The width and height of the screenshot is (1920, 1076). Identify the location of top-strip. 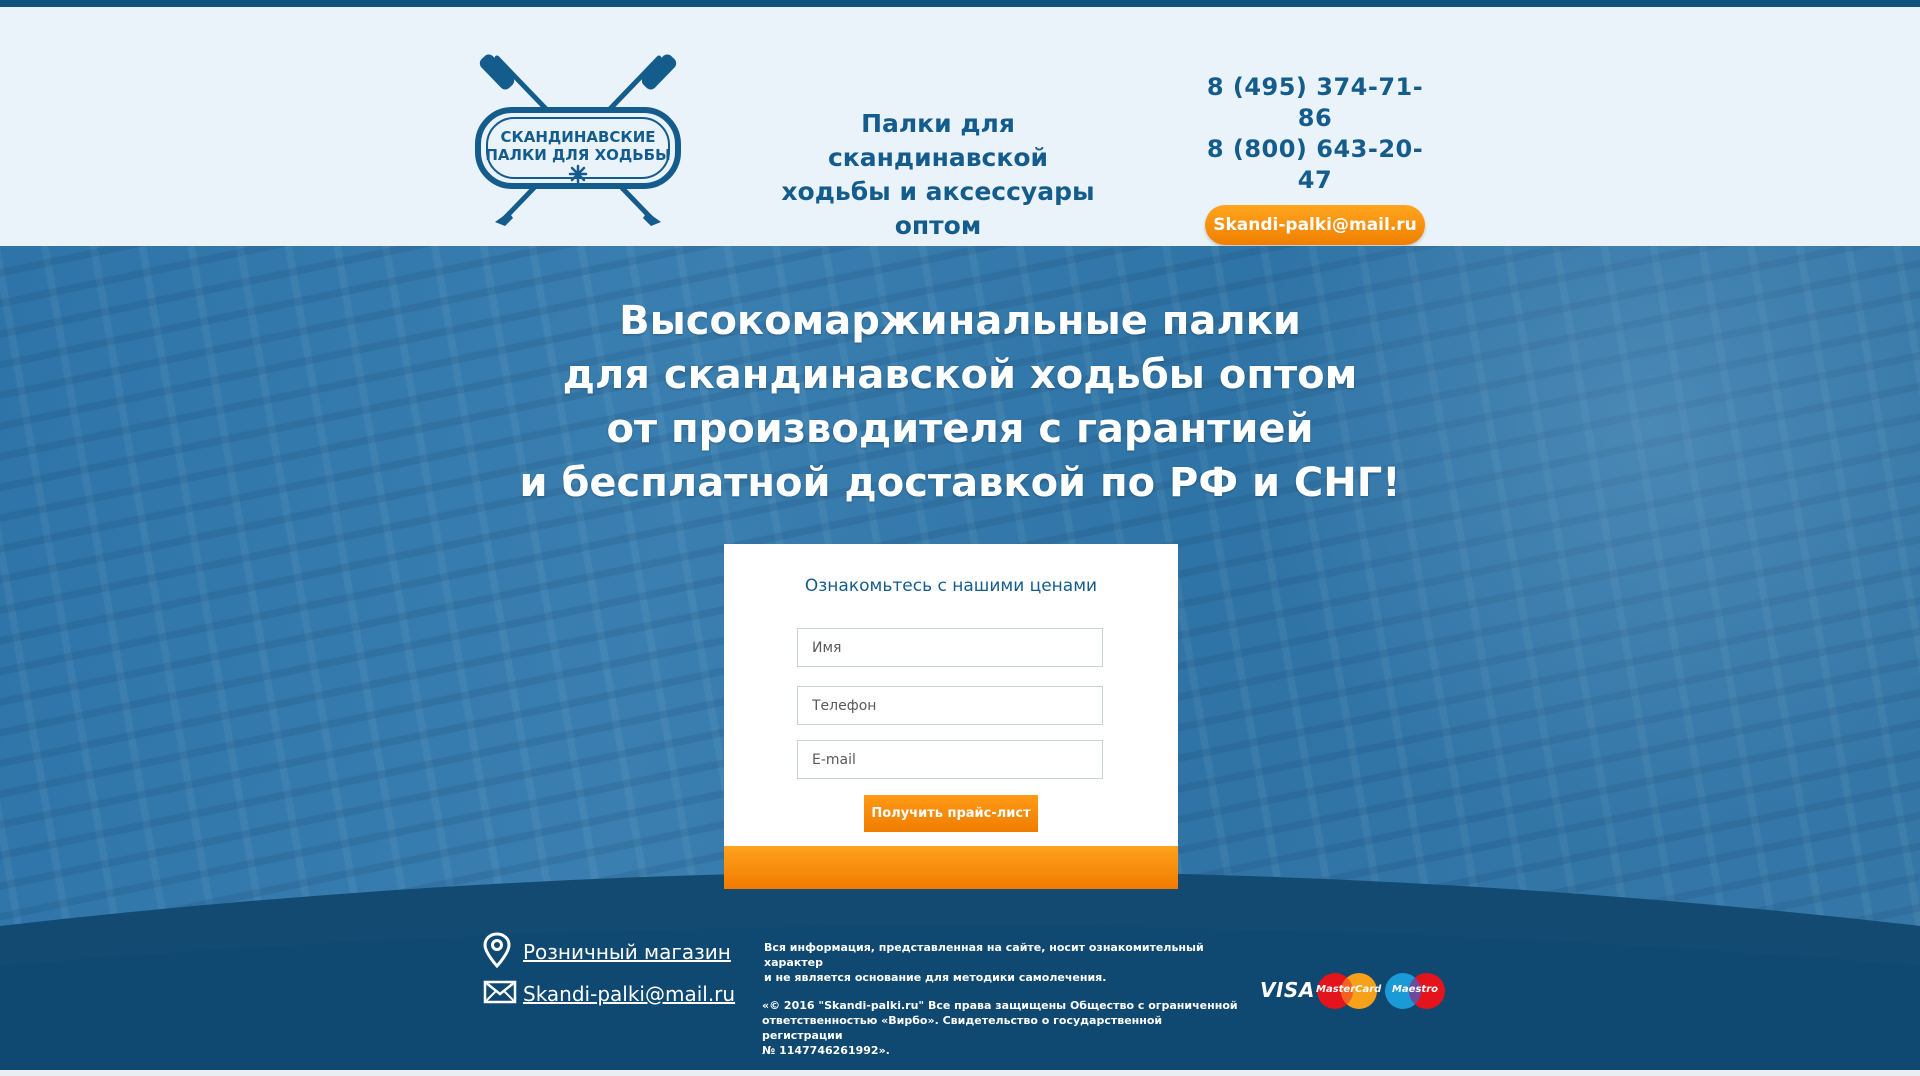
(960, 3).